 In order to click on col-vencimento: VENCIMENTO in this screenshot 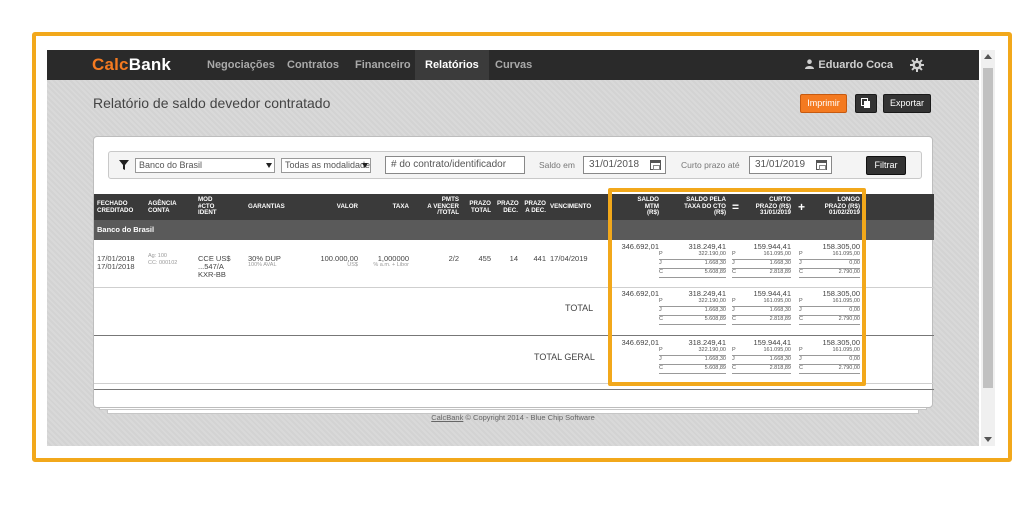, I will do `click(570, 207)`.